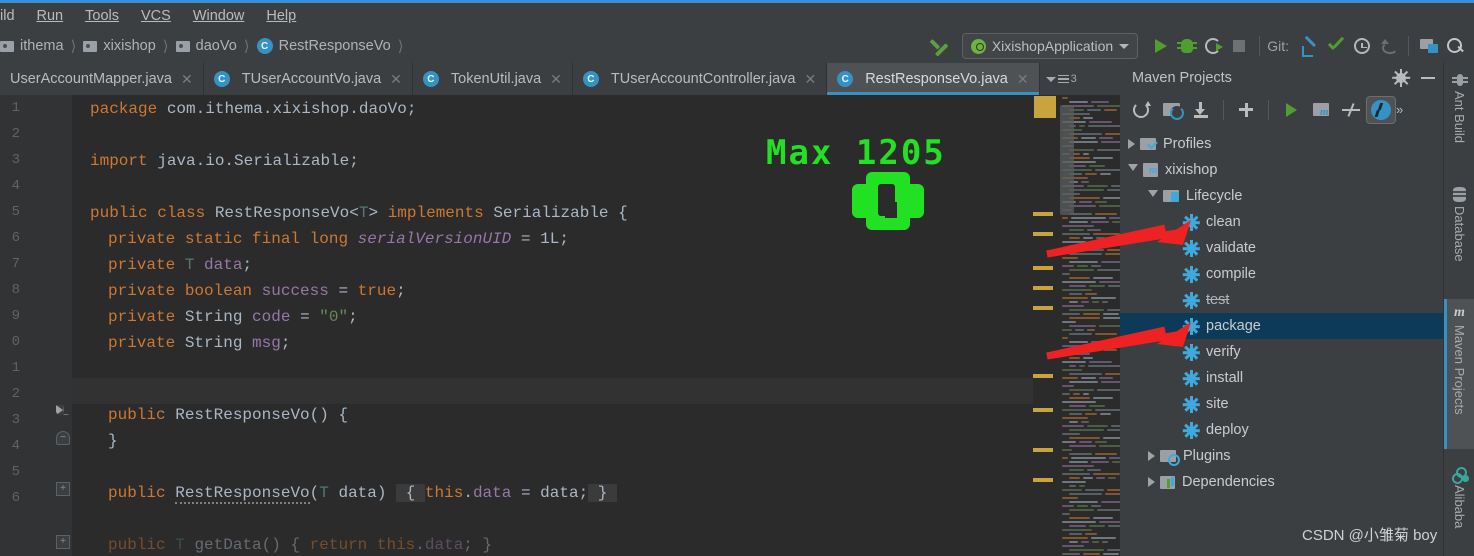 The height and width of the screenshot is (556, 1474). What do you see at coordinates (1459, 235) in the screenshot?
I see `tool-window-database: Database` at bounding box center [1459, 235].